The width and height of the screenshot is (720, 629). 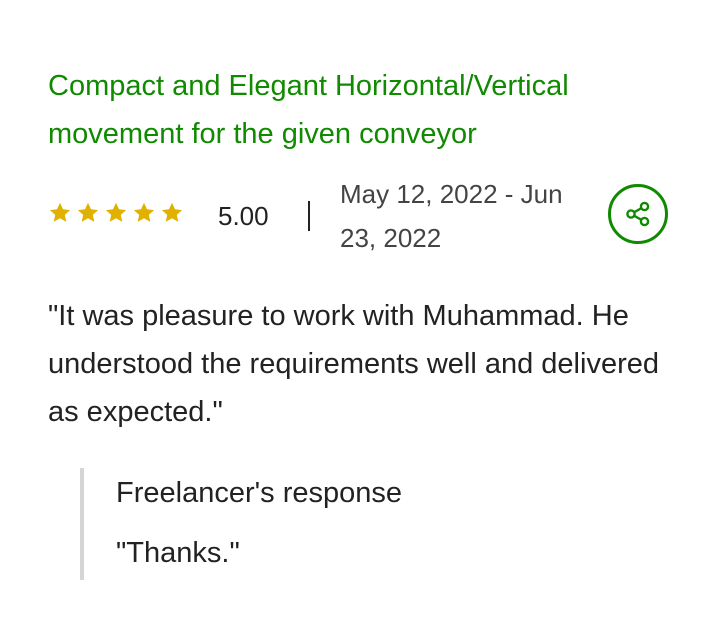 I want to click on divider, so click(x=309, y=216).